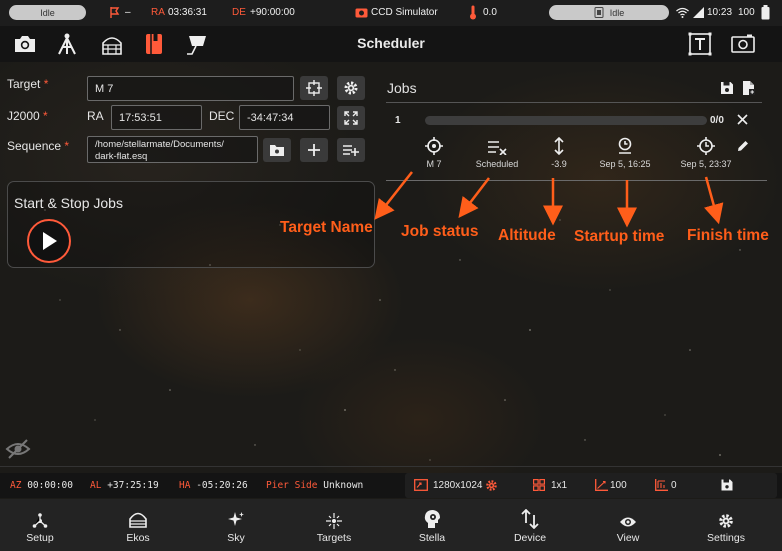 This screenshot has width=782, height=551. I want to click on nav-targets: Targets, so click(334, 525).